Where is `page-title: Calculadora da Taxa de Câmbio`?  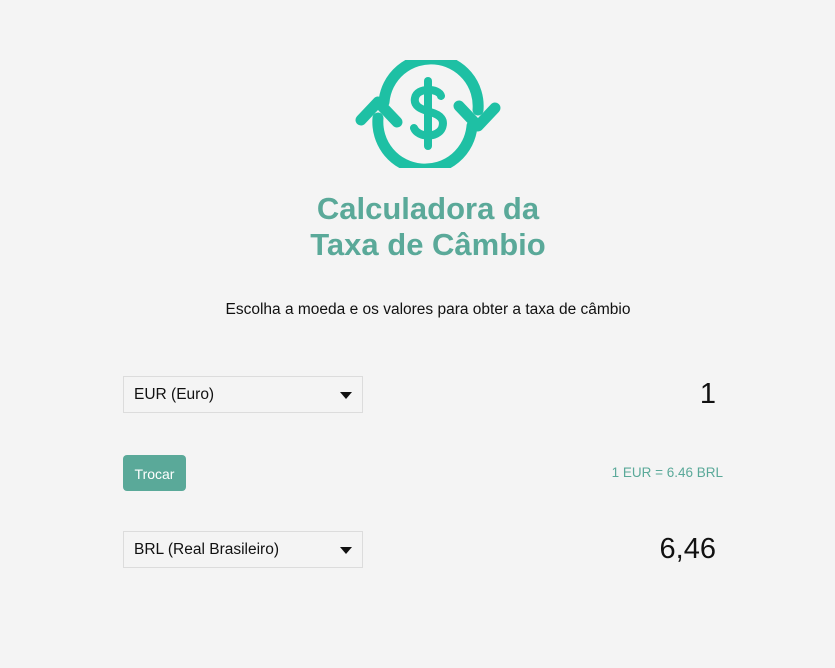
page-title: Calculadora da Taxa de Câmbio is located at coordinates (417, 227).